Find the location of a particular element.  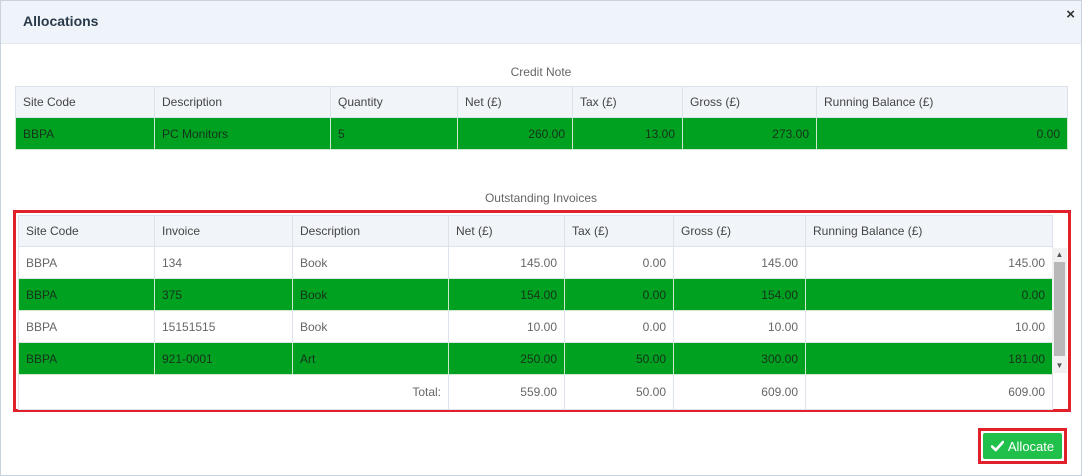

table-row: BBPA 134 Book 145.00 0.00 145.00 145.00 is located at coordinates (535, 262).